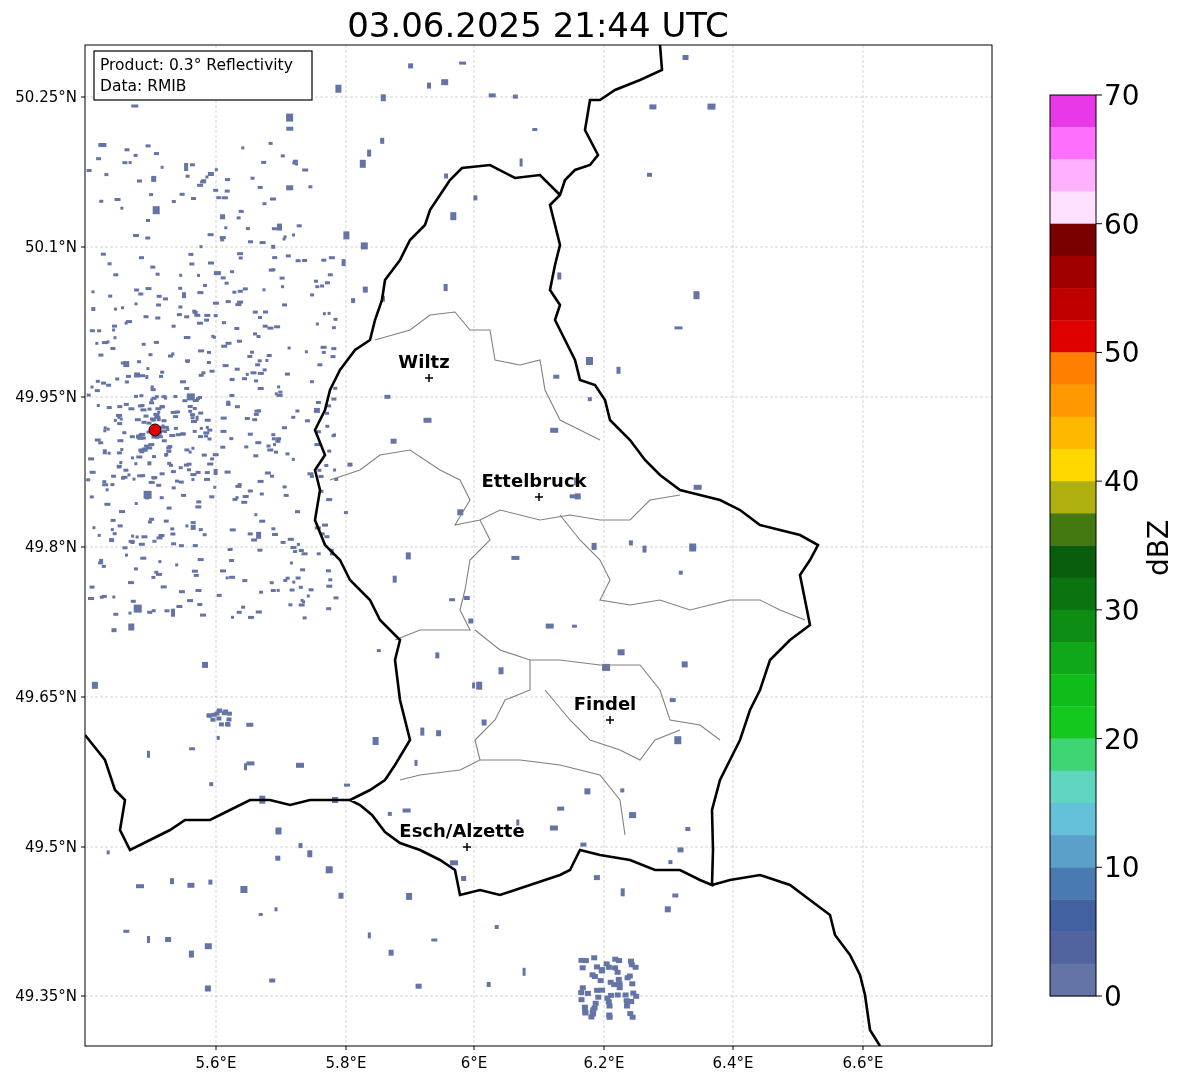 The width and height of the screenshot is (1184, 1081). What do you see at coordinates (216, 1063) in the screenshot?
I see `longitude-tick-label: 5.6°E` at bounding box center [216, 1063].